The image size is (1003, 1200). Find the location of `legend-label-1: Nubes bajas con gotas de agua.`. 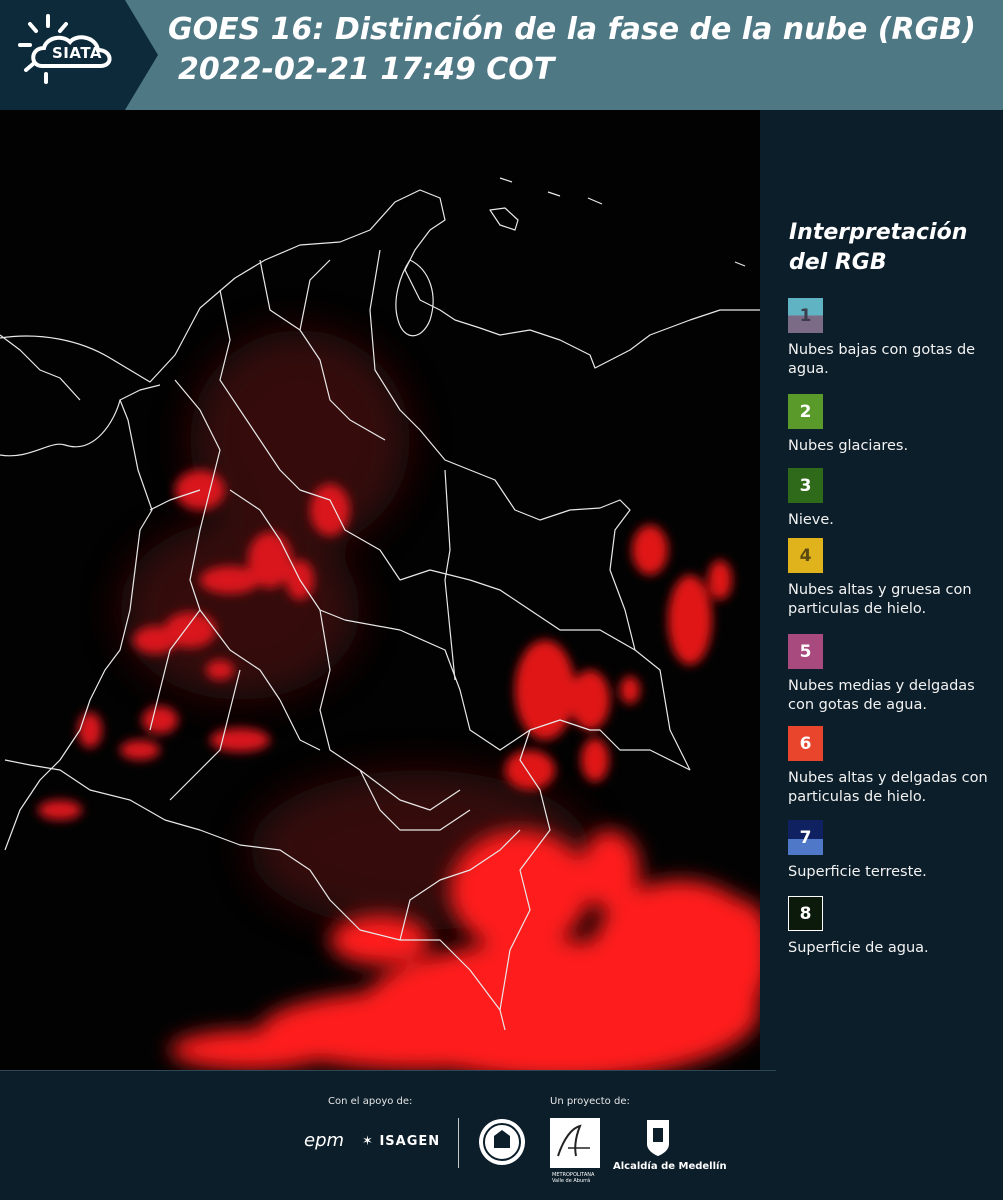

legend-label-1: Nubes bajas con gotas de agua. is located at coordinates (882, 359).